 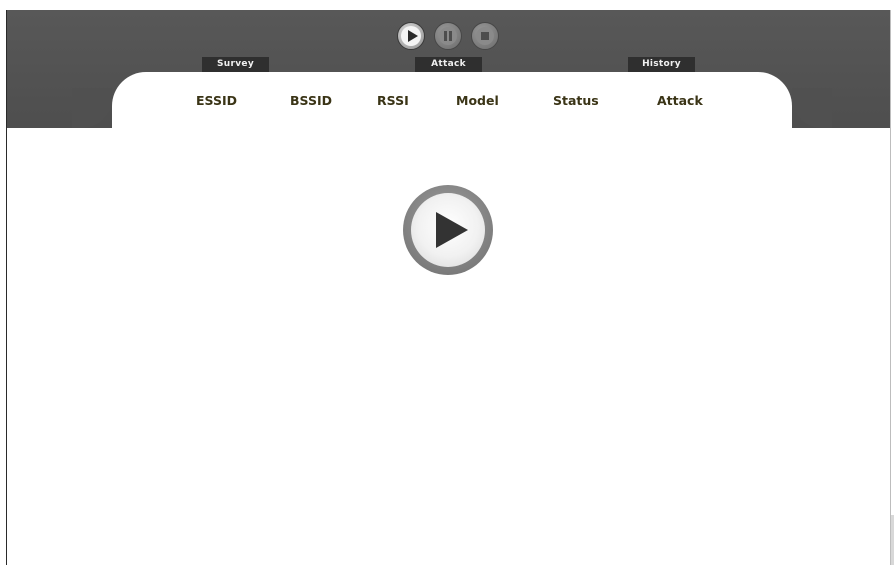 I want to click on start-scan-button, so click(x=448, y=230).